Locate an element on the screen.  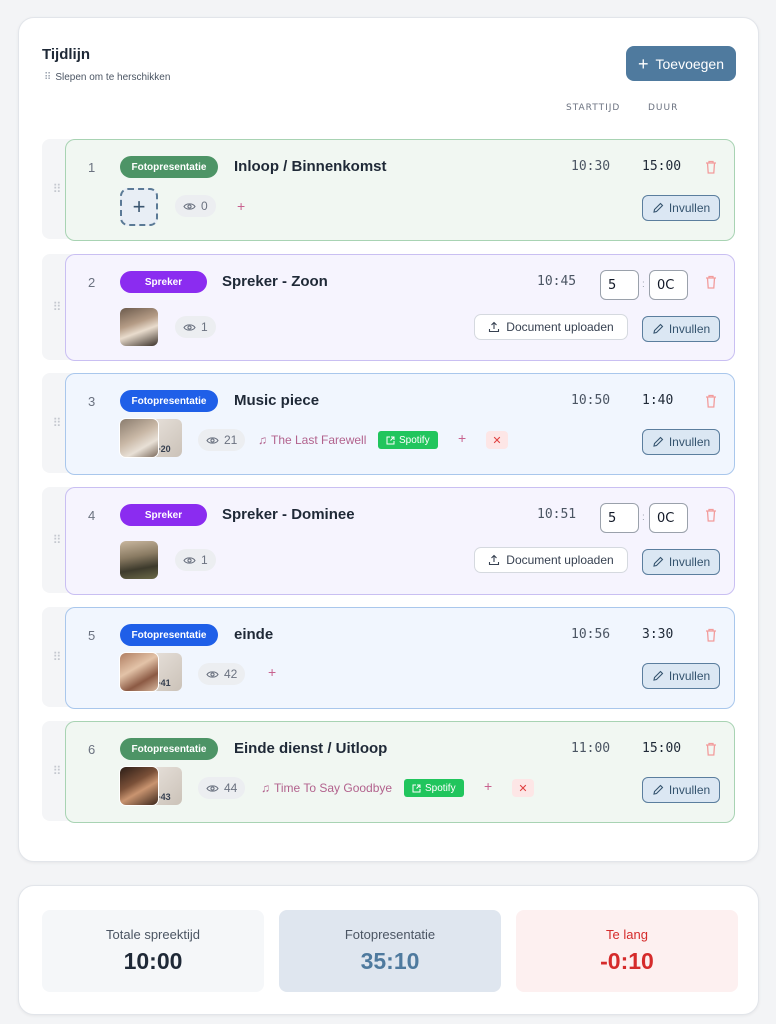
add-photo-dropzone: + is located at coordinates (139, 207).